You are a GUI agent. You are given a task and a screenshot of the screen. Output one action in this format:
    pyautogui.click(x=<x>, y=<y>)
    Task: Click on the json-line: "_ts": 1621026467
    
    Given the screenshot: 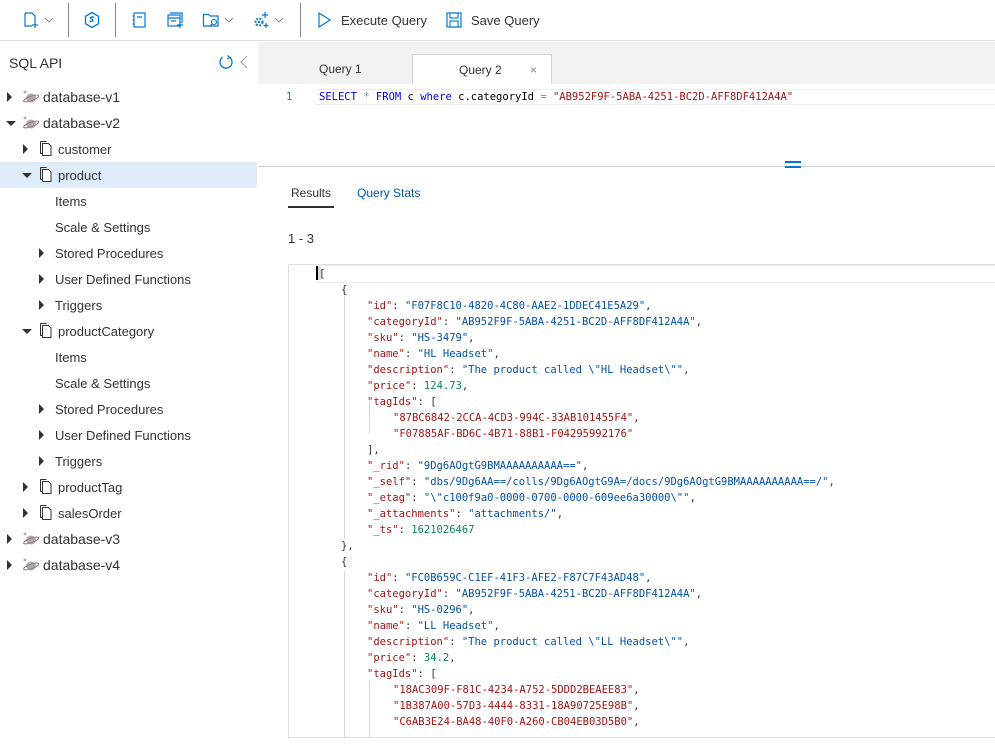 What is the action you would take?
    pyautogui.click(x=420, y=530)
    